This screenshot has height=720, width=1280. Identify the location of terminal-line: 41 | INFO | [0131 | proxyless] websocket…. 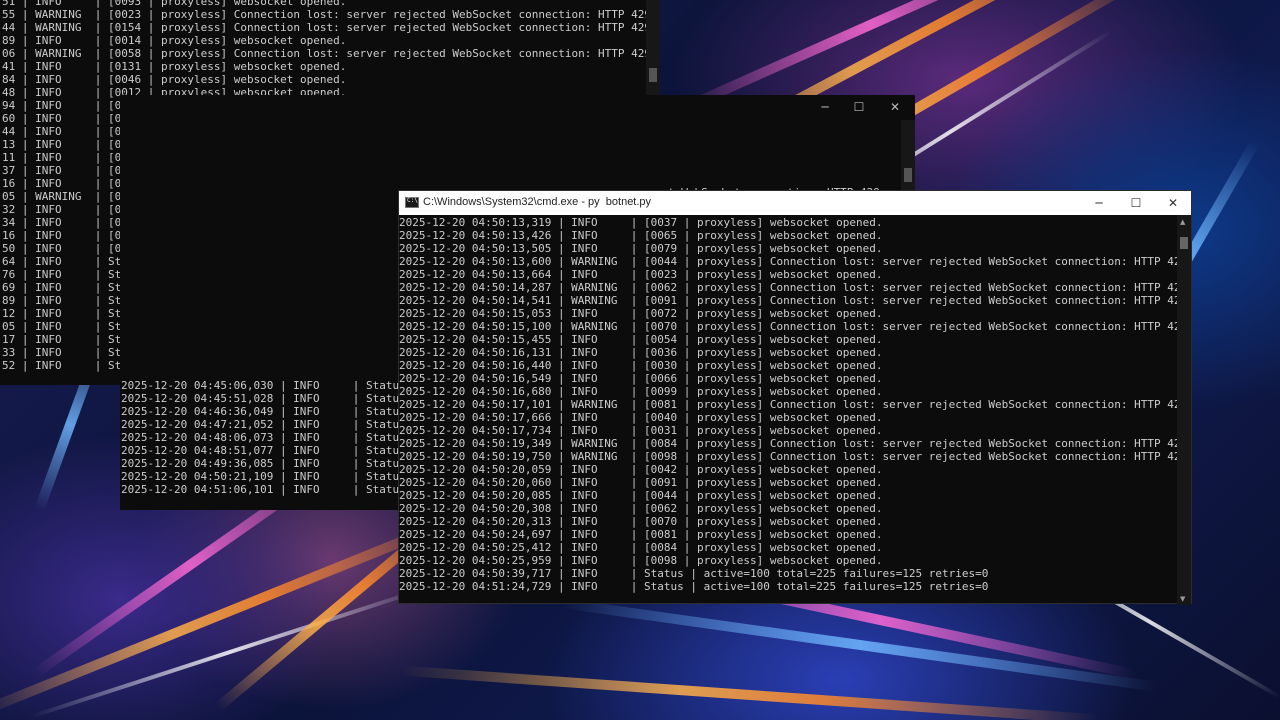
(174, 66).